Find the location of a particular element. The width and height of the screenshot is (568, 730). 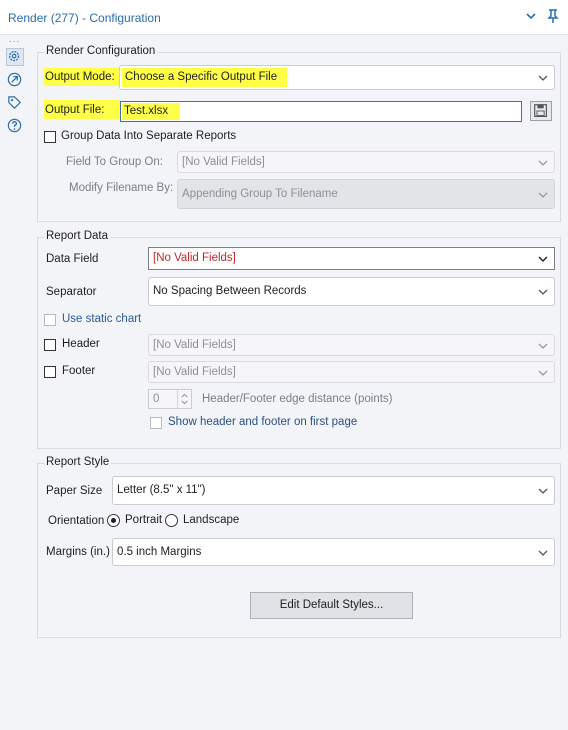

footer-select: [No Valid Fields] is located at coordinates (351, 372).